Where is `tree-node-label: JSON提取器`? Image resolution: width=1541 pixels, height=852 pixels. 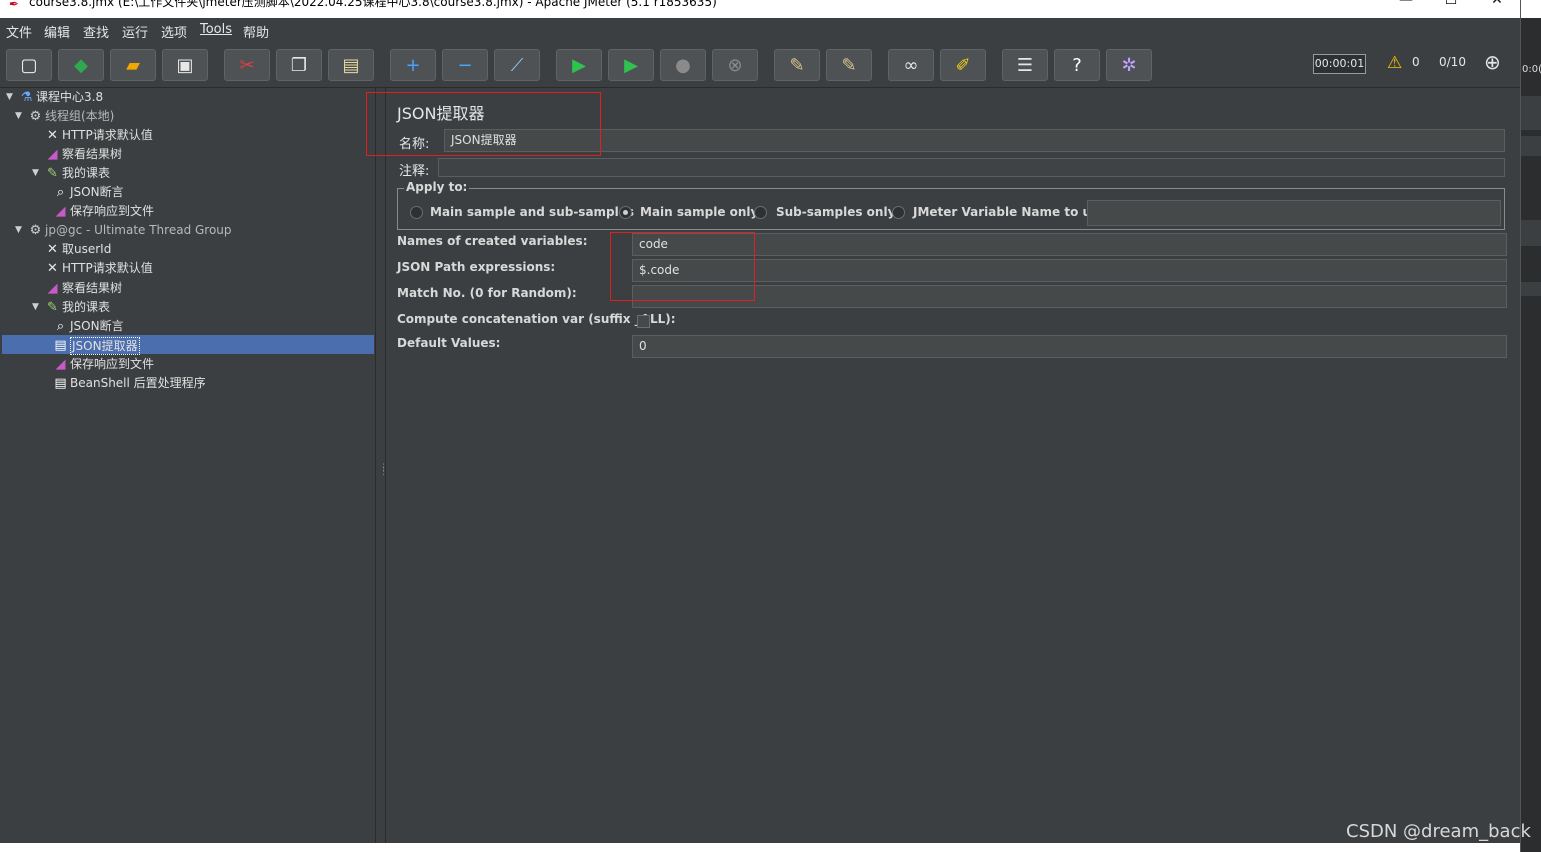
tree-node-label: JSON提取器 is located at coordinates (105, 345).